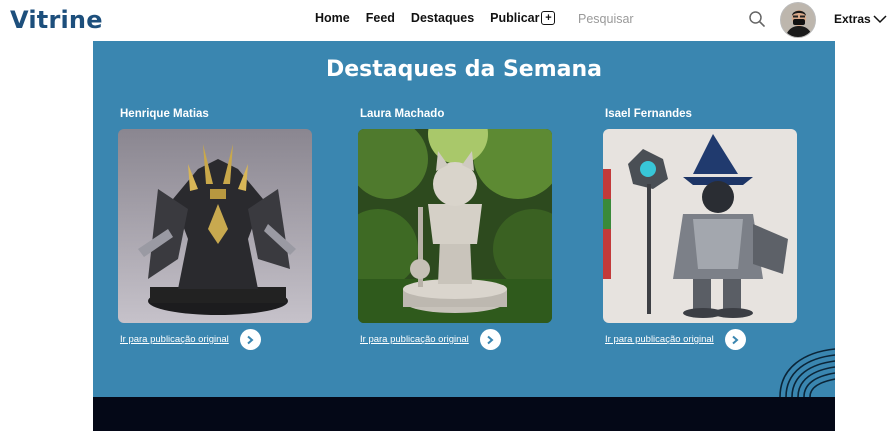 This screenshot has height=431, width=888. Describe the element at coordinates (798, 20) in the screenshot. I see `avatar` at that location.